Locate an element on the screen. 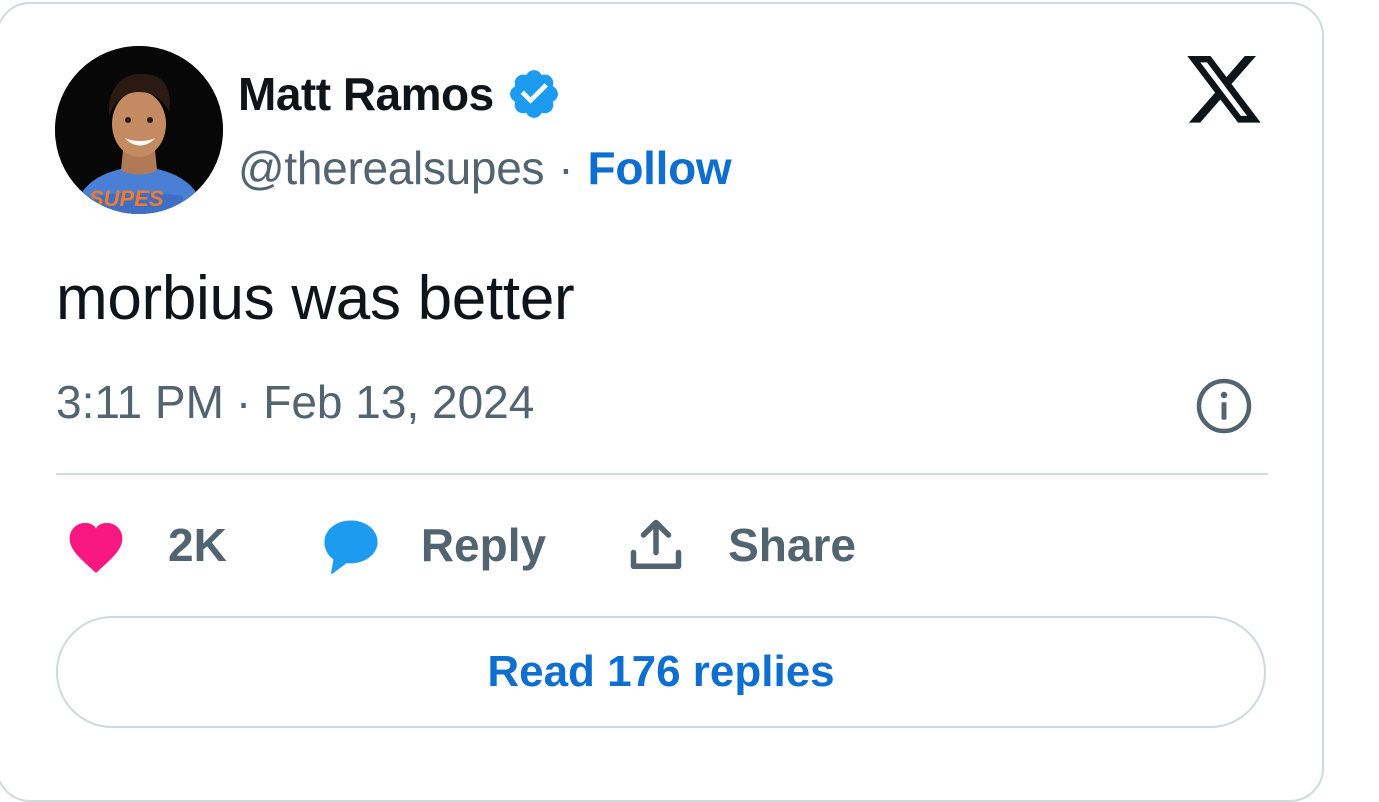 Image resolution: width=1379 pixels, height=802 pixels. share-label: Share is located at coordinates (792, 545).